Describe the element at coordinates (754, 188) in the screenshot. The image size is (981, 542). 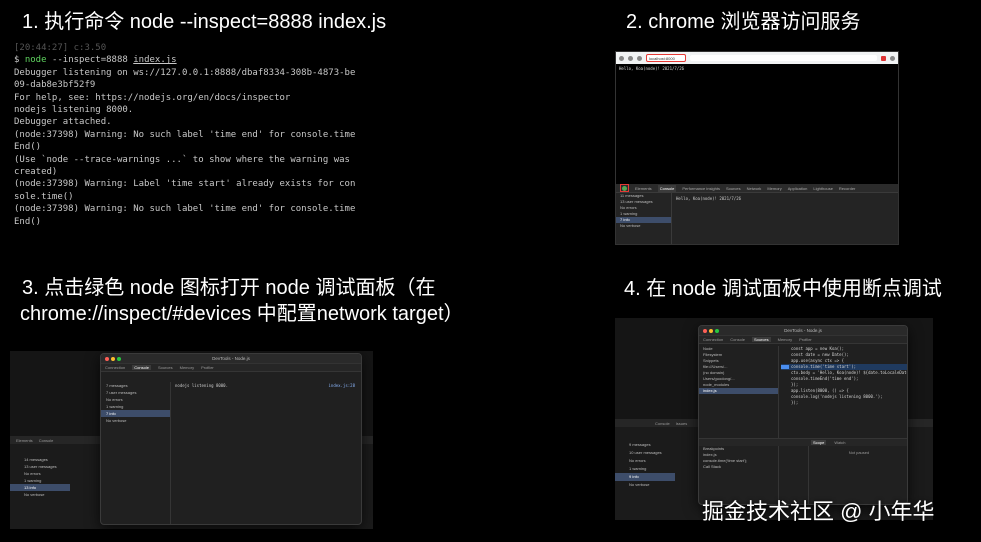
I see `tab-network: Network` at that location.